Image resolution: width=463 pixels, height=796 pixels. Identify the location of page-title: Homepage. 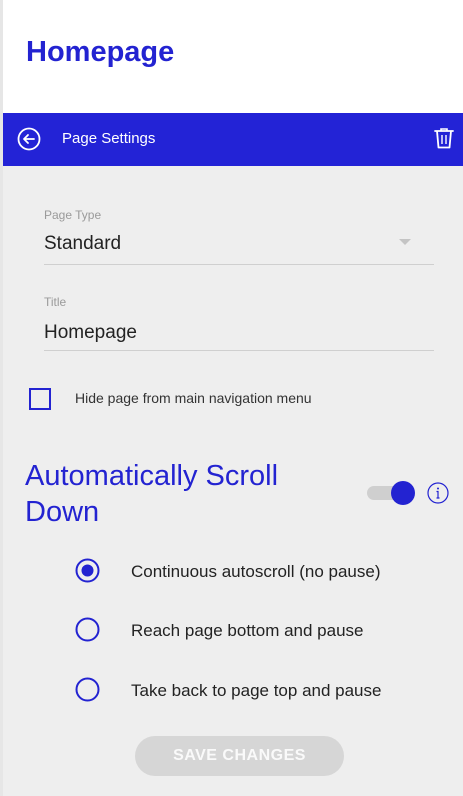
(100, 52).